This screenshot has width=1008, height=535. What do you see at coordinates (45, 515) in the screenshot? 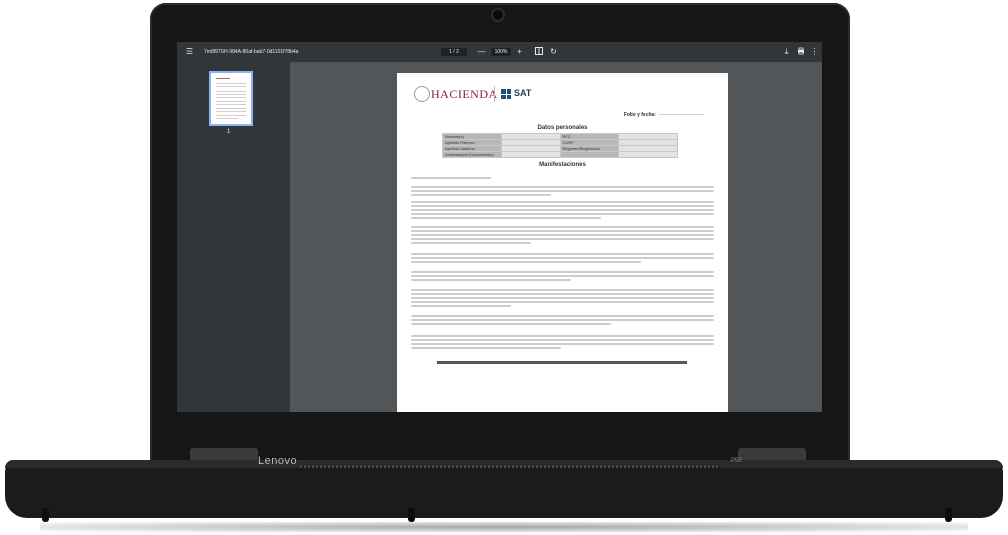
I see `foot-left` at bounding box center [45, 515].